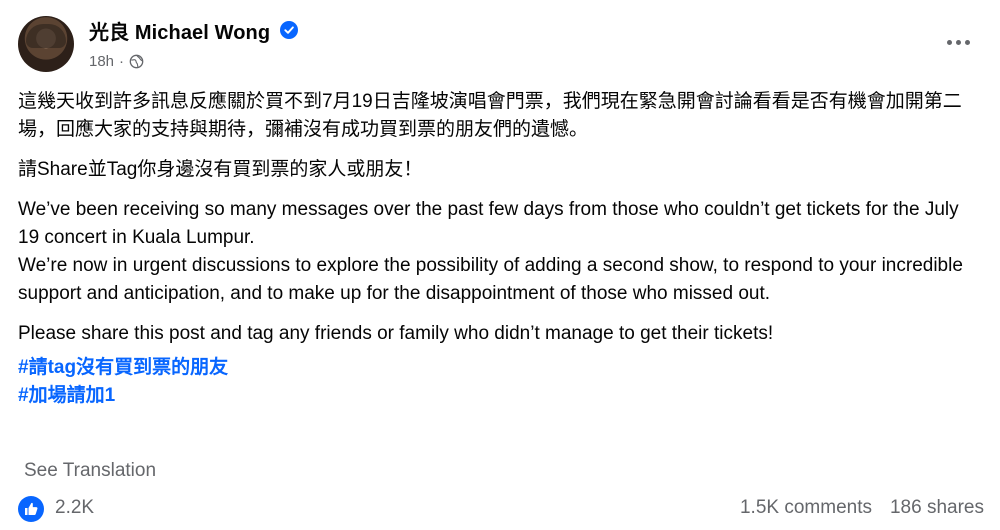 Image resolution: width=1000 pixels, height=530 pixels. Describe the element at coordinates (220, 169) in the screenshot. I see `post-paragraph-share-request-chinese: 請Share並Tag你身邊沒有買到票的家人或朋友！` at that location.